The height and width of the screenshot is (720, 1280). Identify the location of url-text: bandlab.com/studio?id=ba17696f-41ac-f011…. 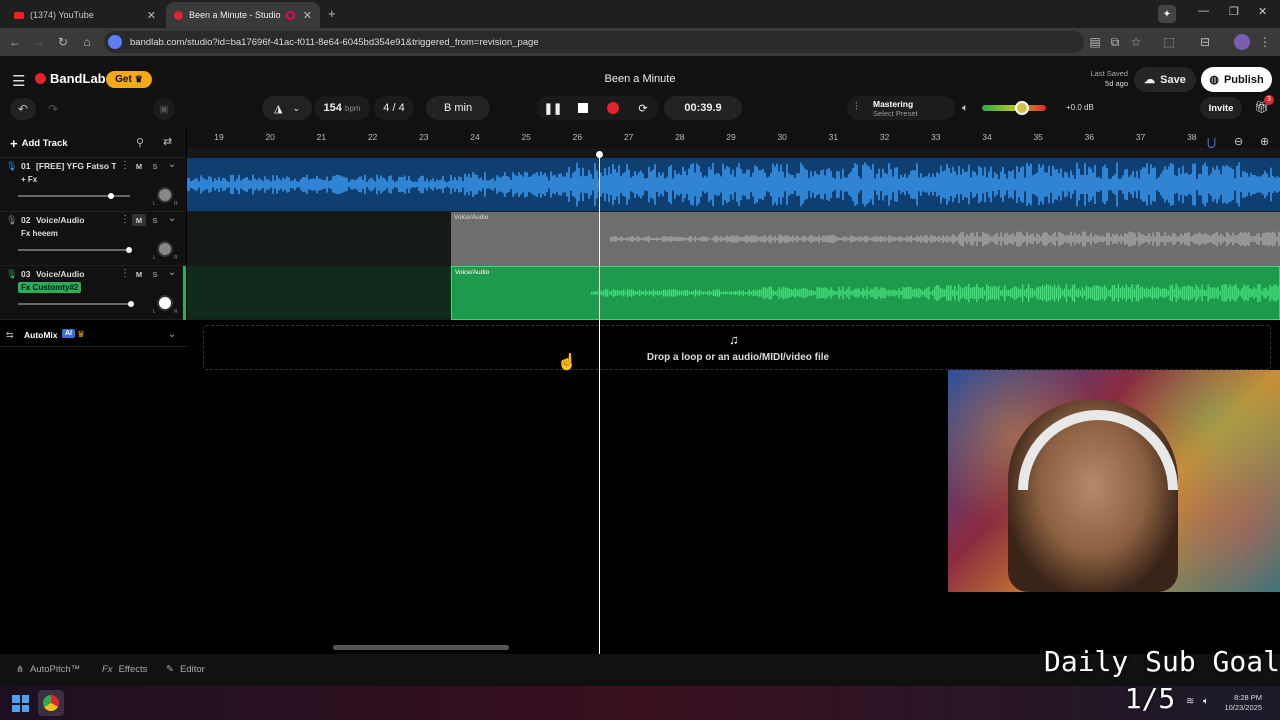
(334, 42).